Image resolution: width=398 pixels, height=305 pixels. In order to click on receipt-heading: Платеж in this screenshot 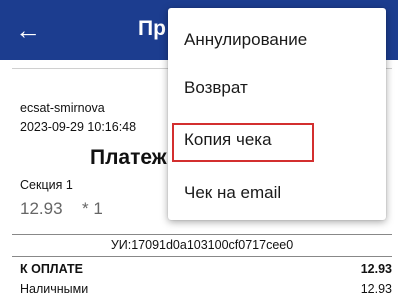, I will do `click(128, 157)`.